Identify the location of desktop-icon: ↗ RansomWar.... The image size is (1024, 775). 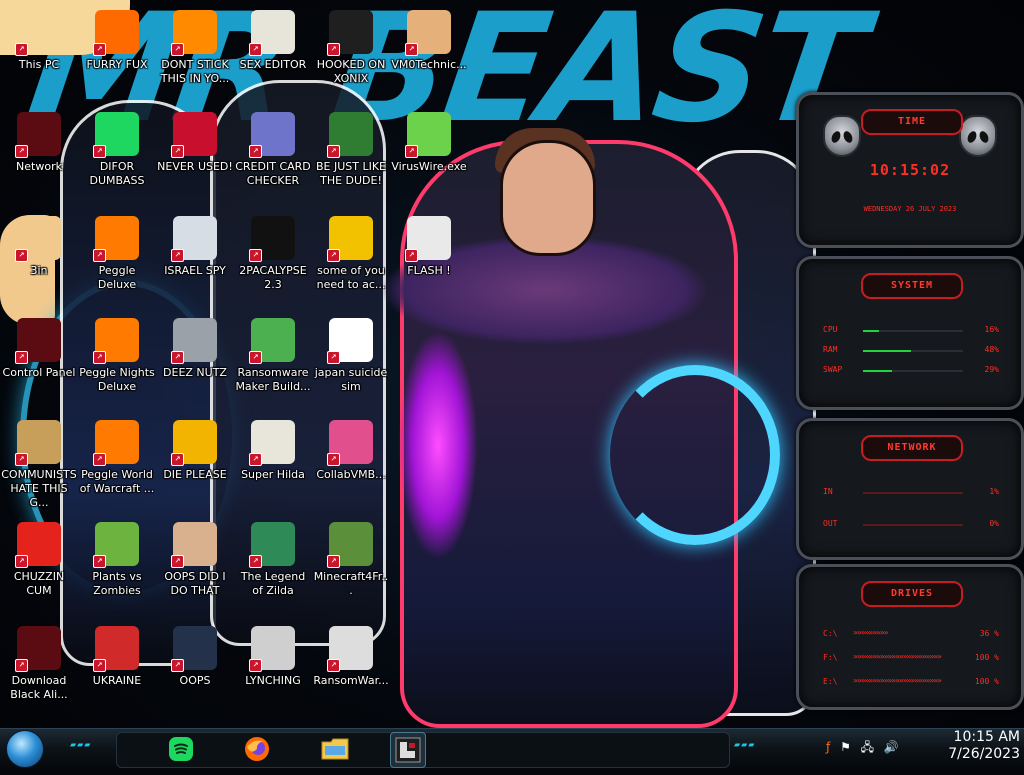
(351, 657).